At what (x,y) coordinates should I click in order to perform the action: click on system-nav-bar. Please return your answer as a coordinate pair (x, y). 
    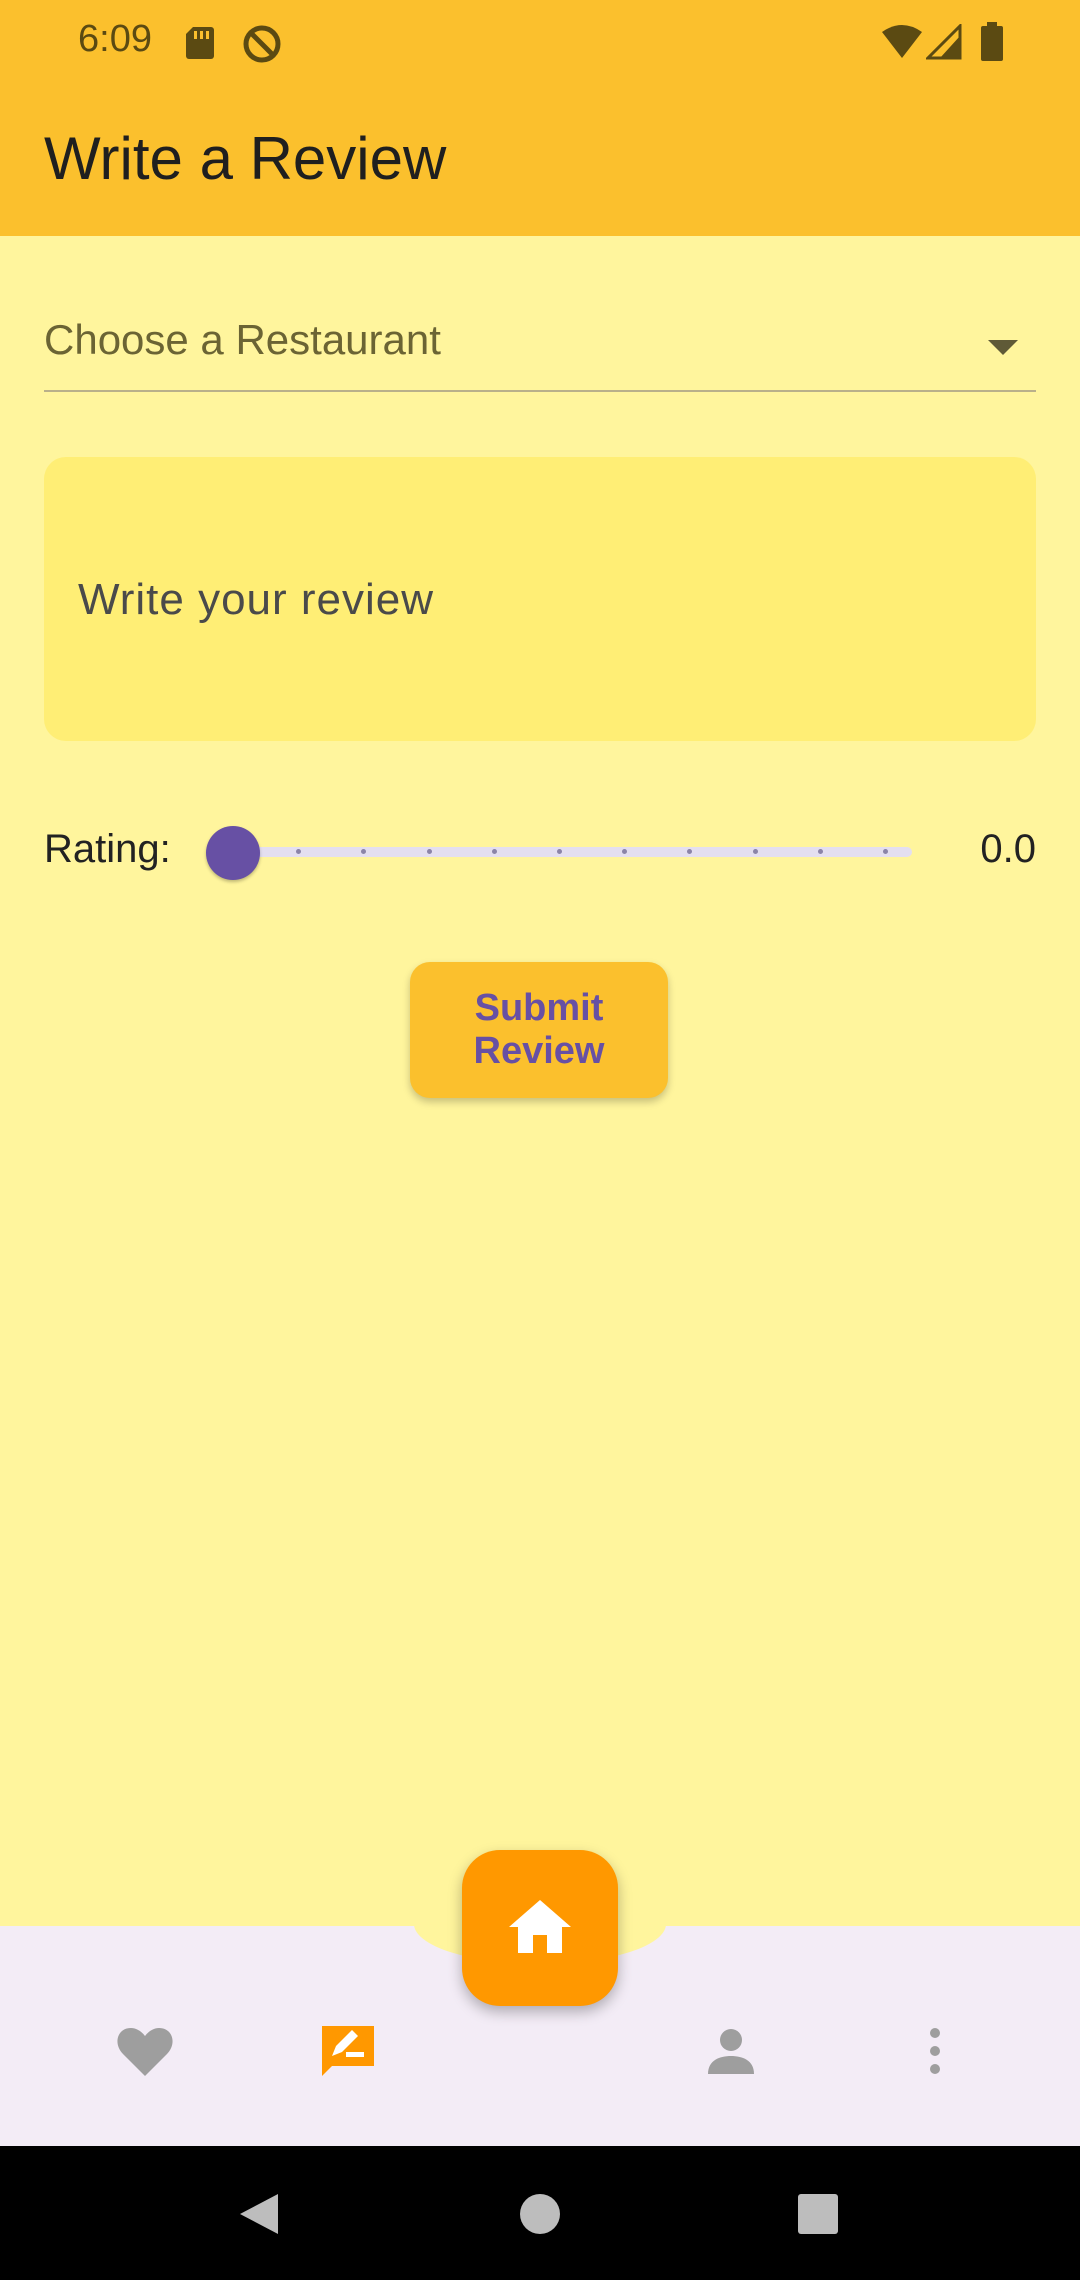
    Looking at the image, I should click on (540, 2213).